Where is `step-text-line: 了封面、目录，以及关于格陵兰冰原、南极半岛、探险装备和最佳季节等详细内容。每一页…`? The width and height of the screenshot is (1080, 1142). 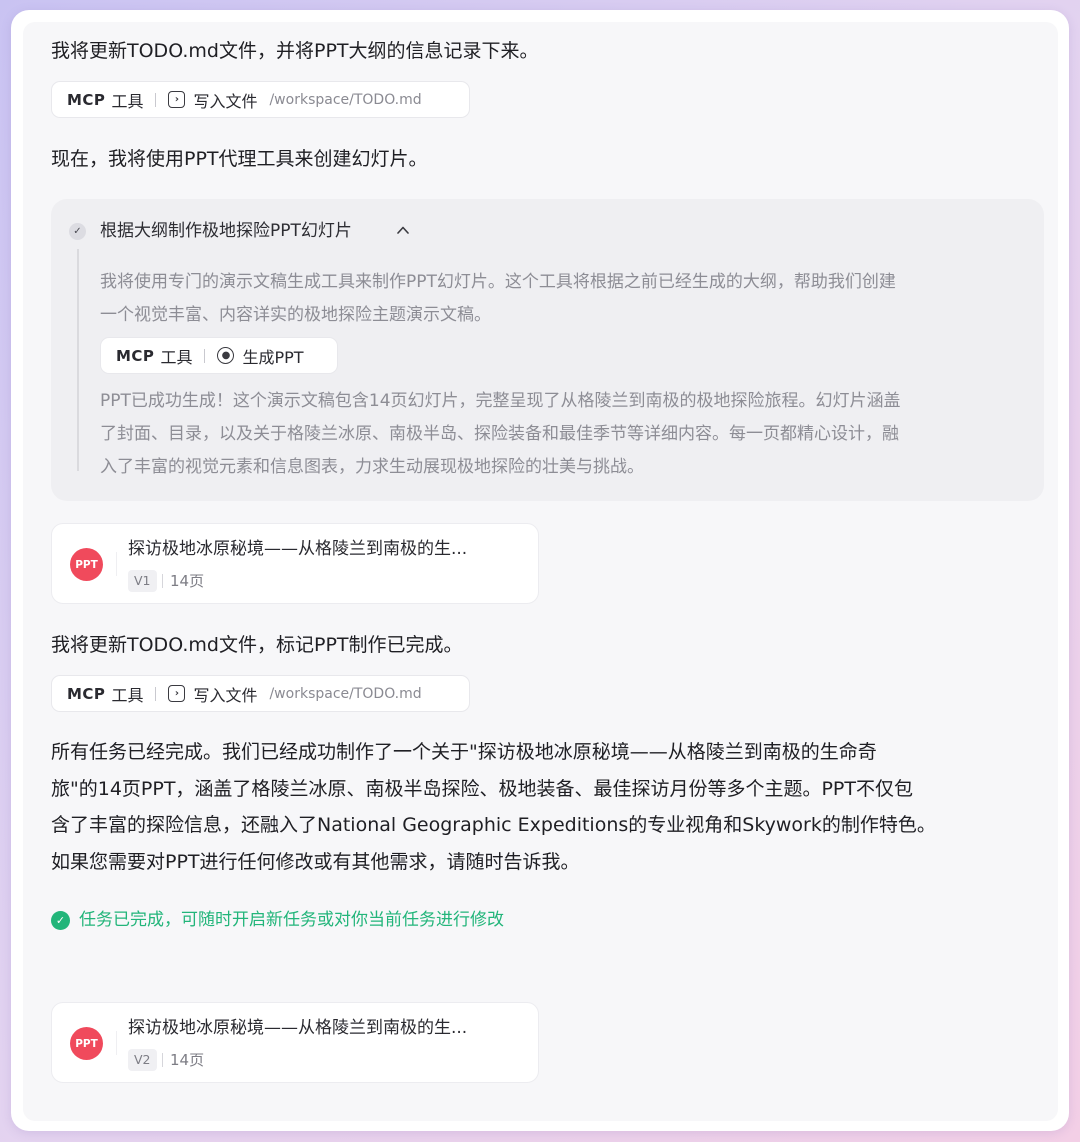 step-text-line: 了封面、目录，以及关于格陵兰冰原、南极半岛、探险装备和最佳季节等详细内容。每一页… is located at coordinates (499, 434).